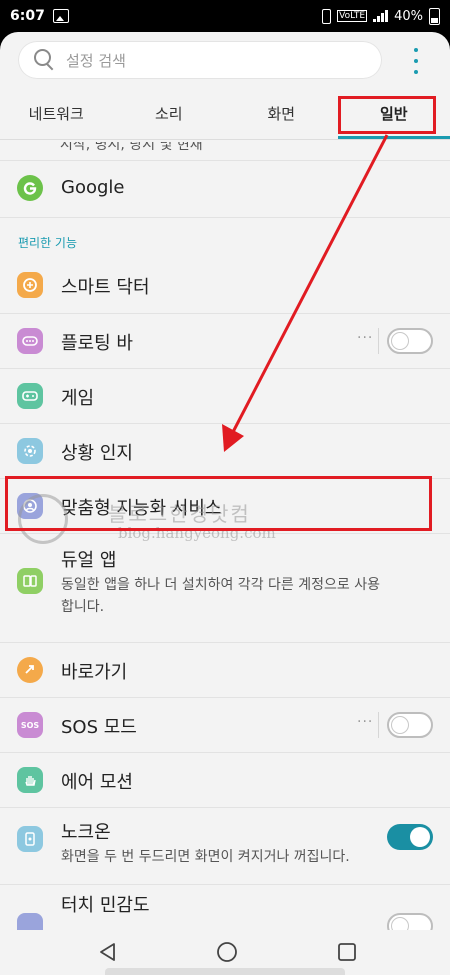  I want to click on more-options-icon, so click(416, 61).